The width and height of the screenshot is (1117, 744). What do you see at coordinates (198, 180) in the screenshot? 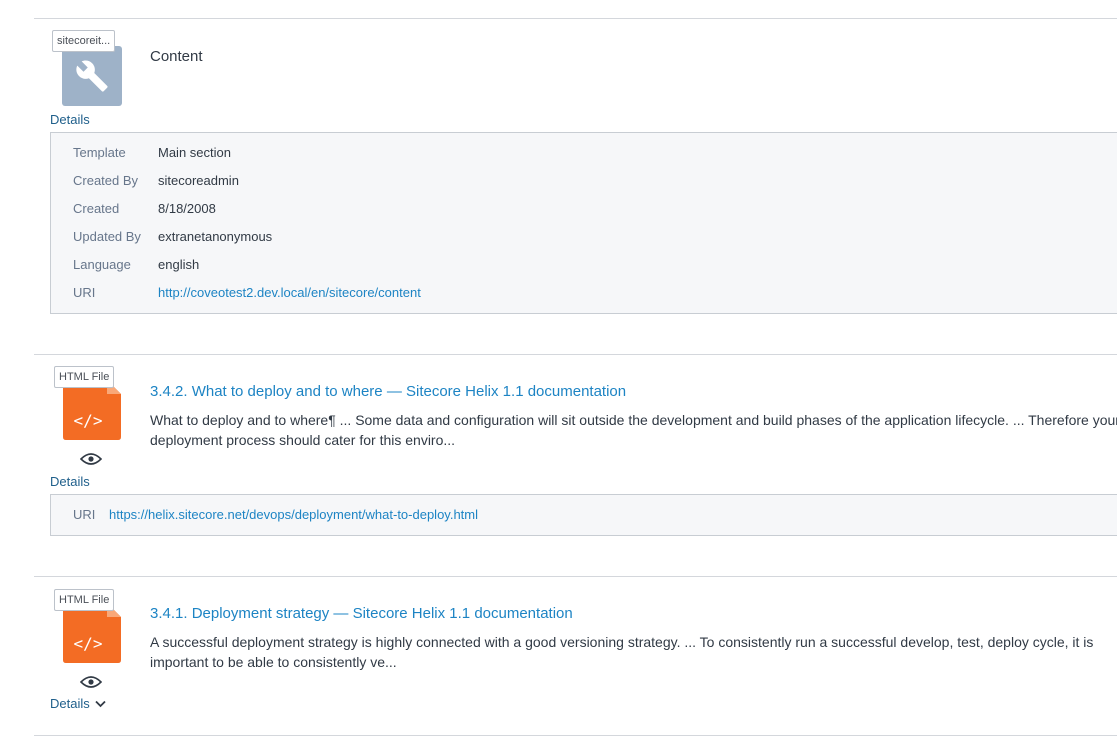
I see `detail-value: sitecoreadmin` at bounding box center [198, 180].